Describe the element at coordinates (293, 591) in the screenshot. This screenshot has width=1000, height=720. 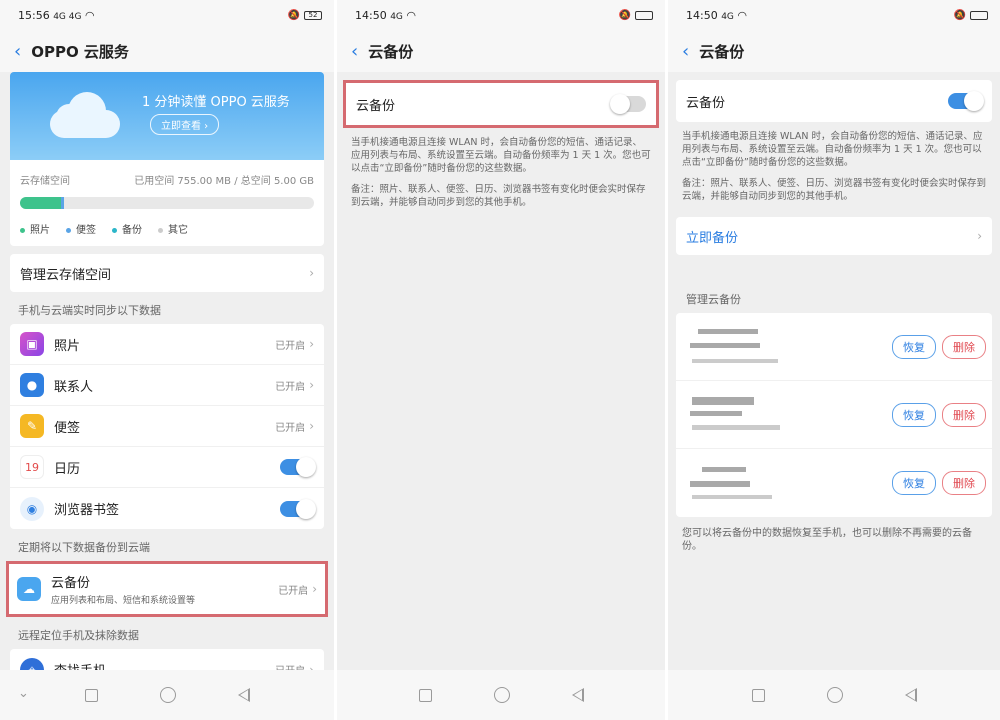
I see `cloud-backup-status: 已开启` at that location.